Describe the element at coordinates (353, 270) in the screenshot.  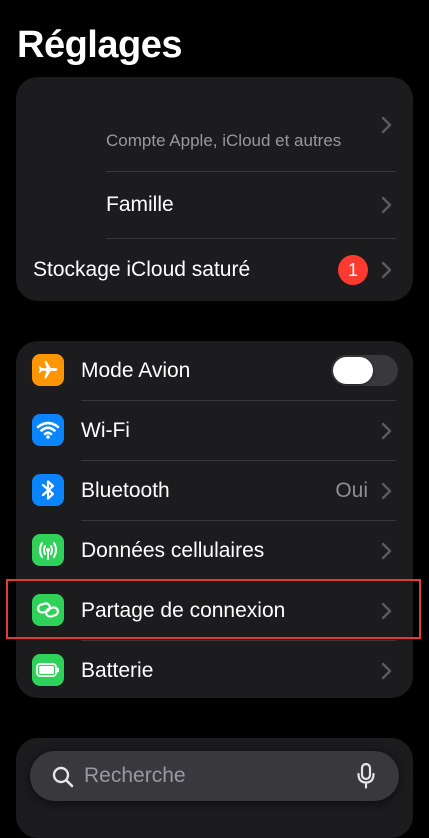
I see `notification-badge: 1` at that location.